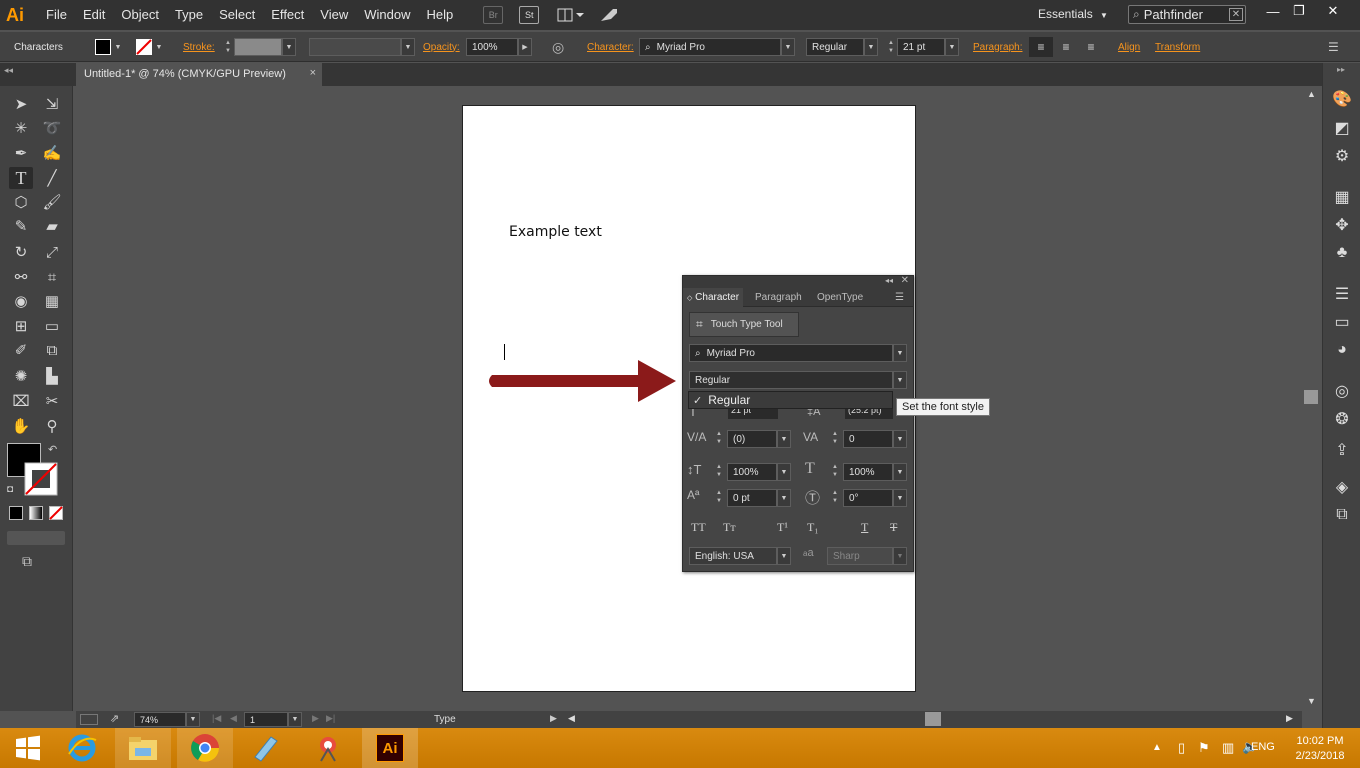 Image resolution: width=1360 pixels, height=768 pixels. What do you see at coordinates (21, 426) in the screenshot?
I see `hand-tool-icon: ✋` at bounding box center [21, 426].